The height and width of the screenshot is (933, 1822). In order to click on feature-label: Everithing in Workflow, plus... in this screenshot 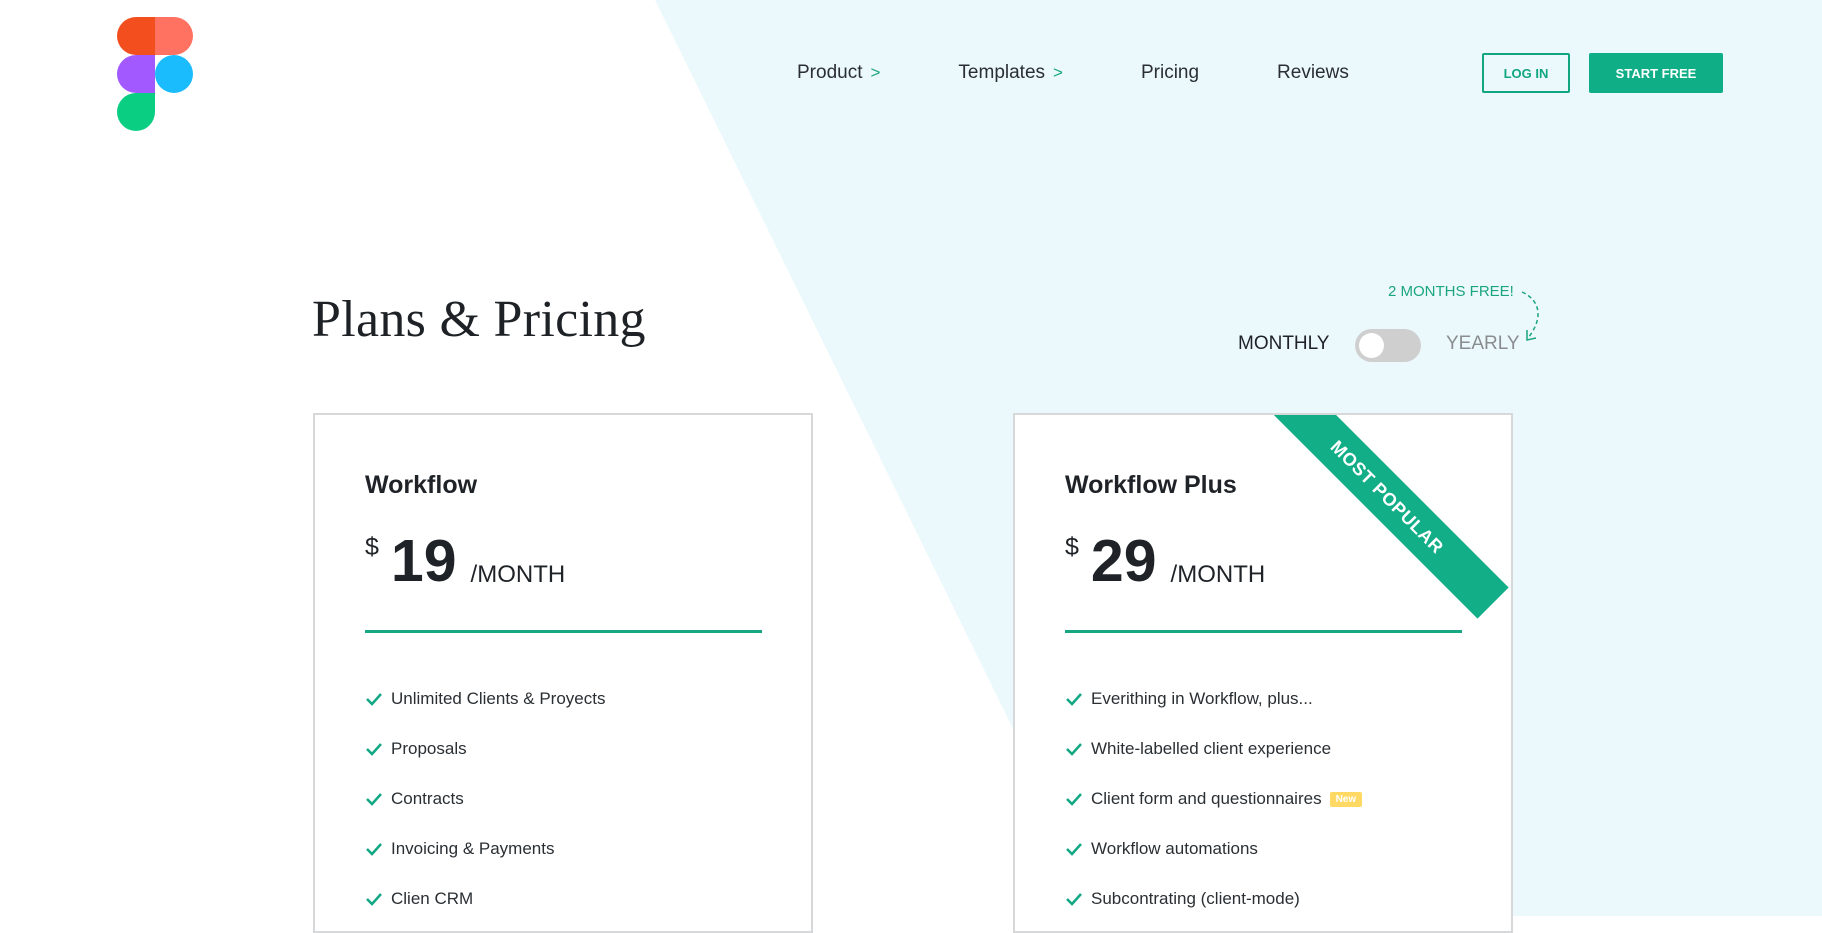, I will do `click(1202, 698)`.